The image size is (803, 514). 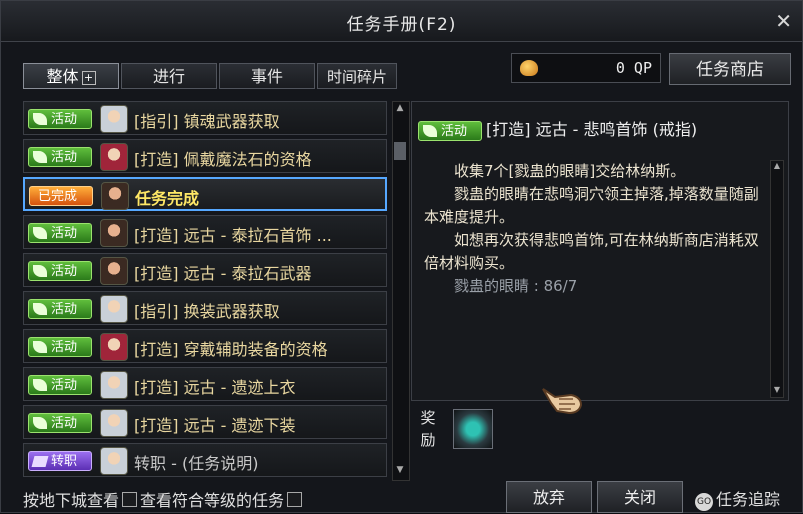 I want to click on quest-title: [打造] 穿戴辅助装备的资格, so click(x=231, y=349).